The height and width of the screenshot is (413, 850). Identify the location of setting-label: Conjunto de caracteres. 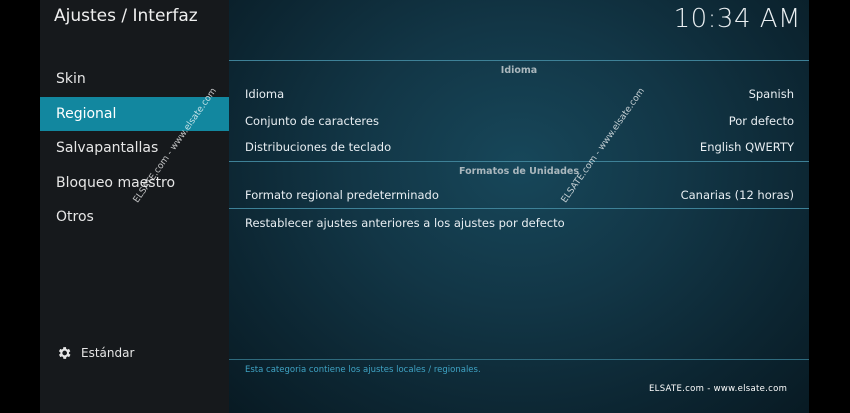
(312, 120).